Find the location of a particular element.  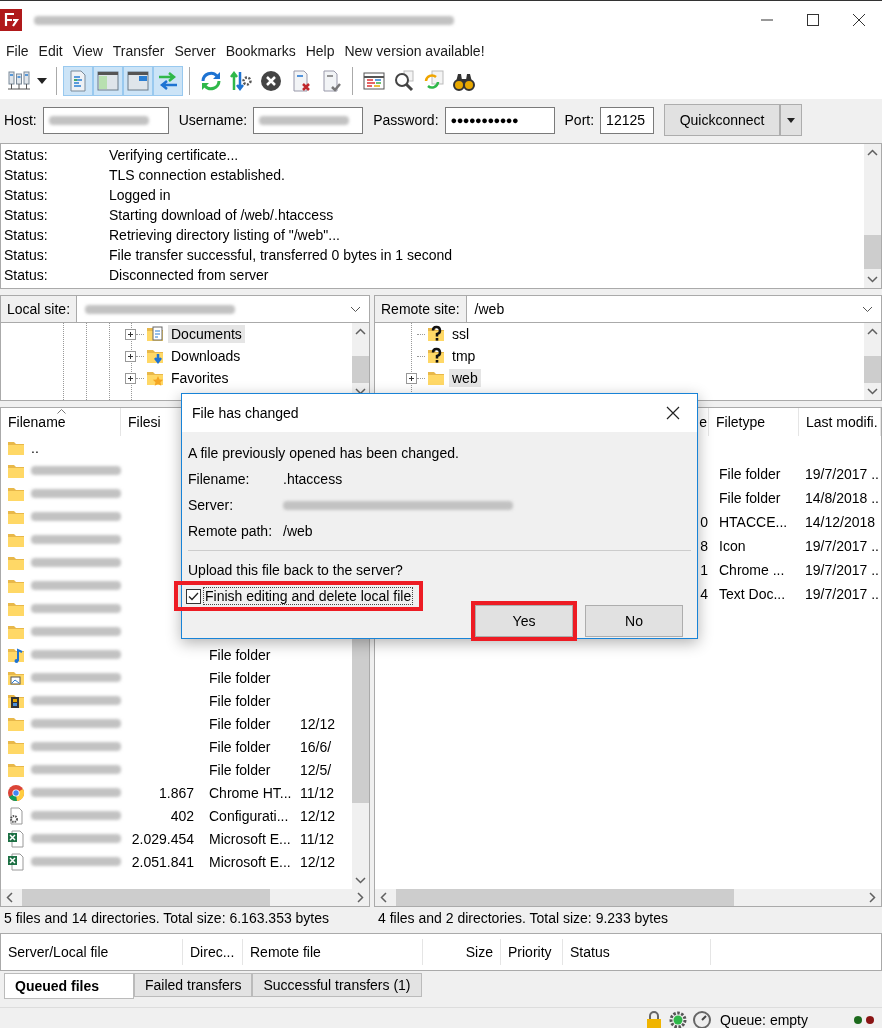

dialog-button: Yes is located at coordinates (524, 621).